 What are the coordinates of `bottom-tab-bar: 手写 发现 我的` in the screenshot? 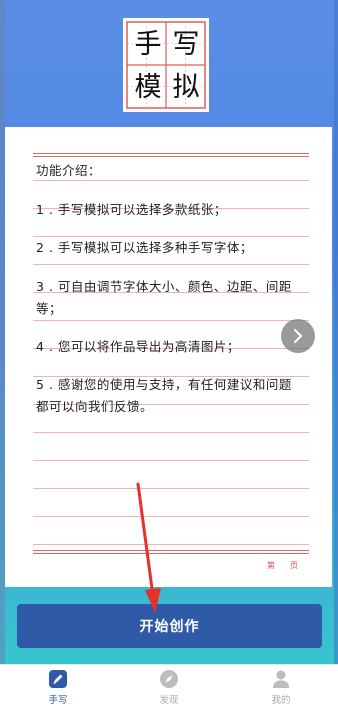 It's located at (169, 685).